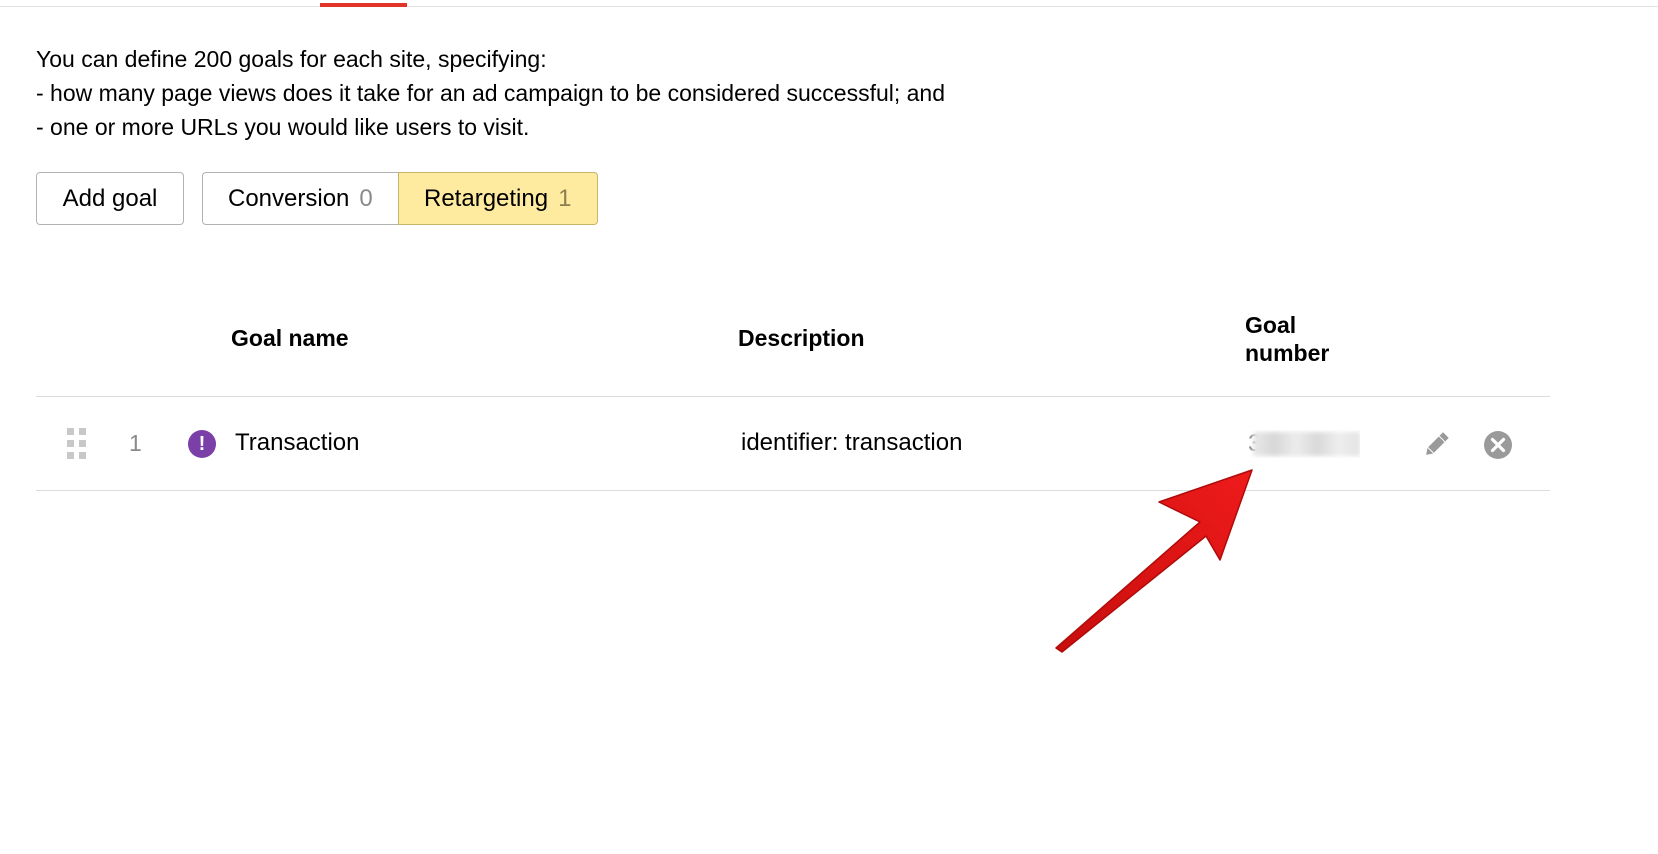 Image resolution: width=1658 pixels, height=854 pixels. I want to click on column-header-goal-name: Goal name, so click(290, 338).